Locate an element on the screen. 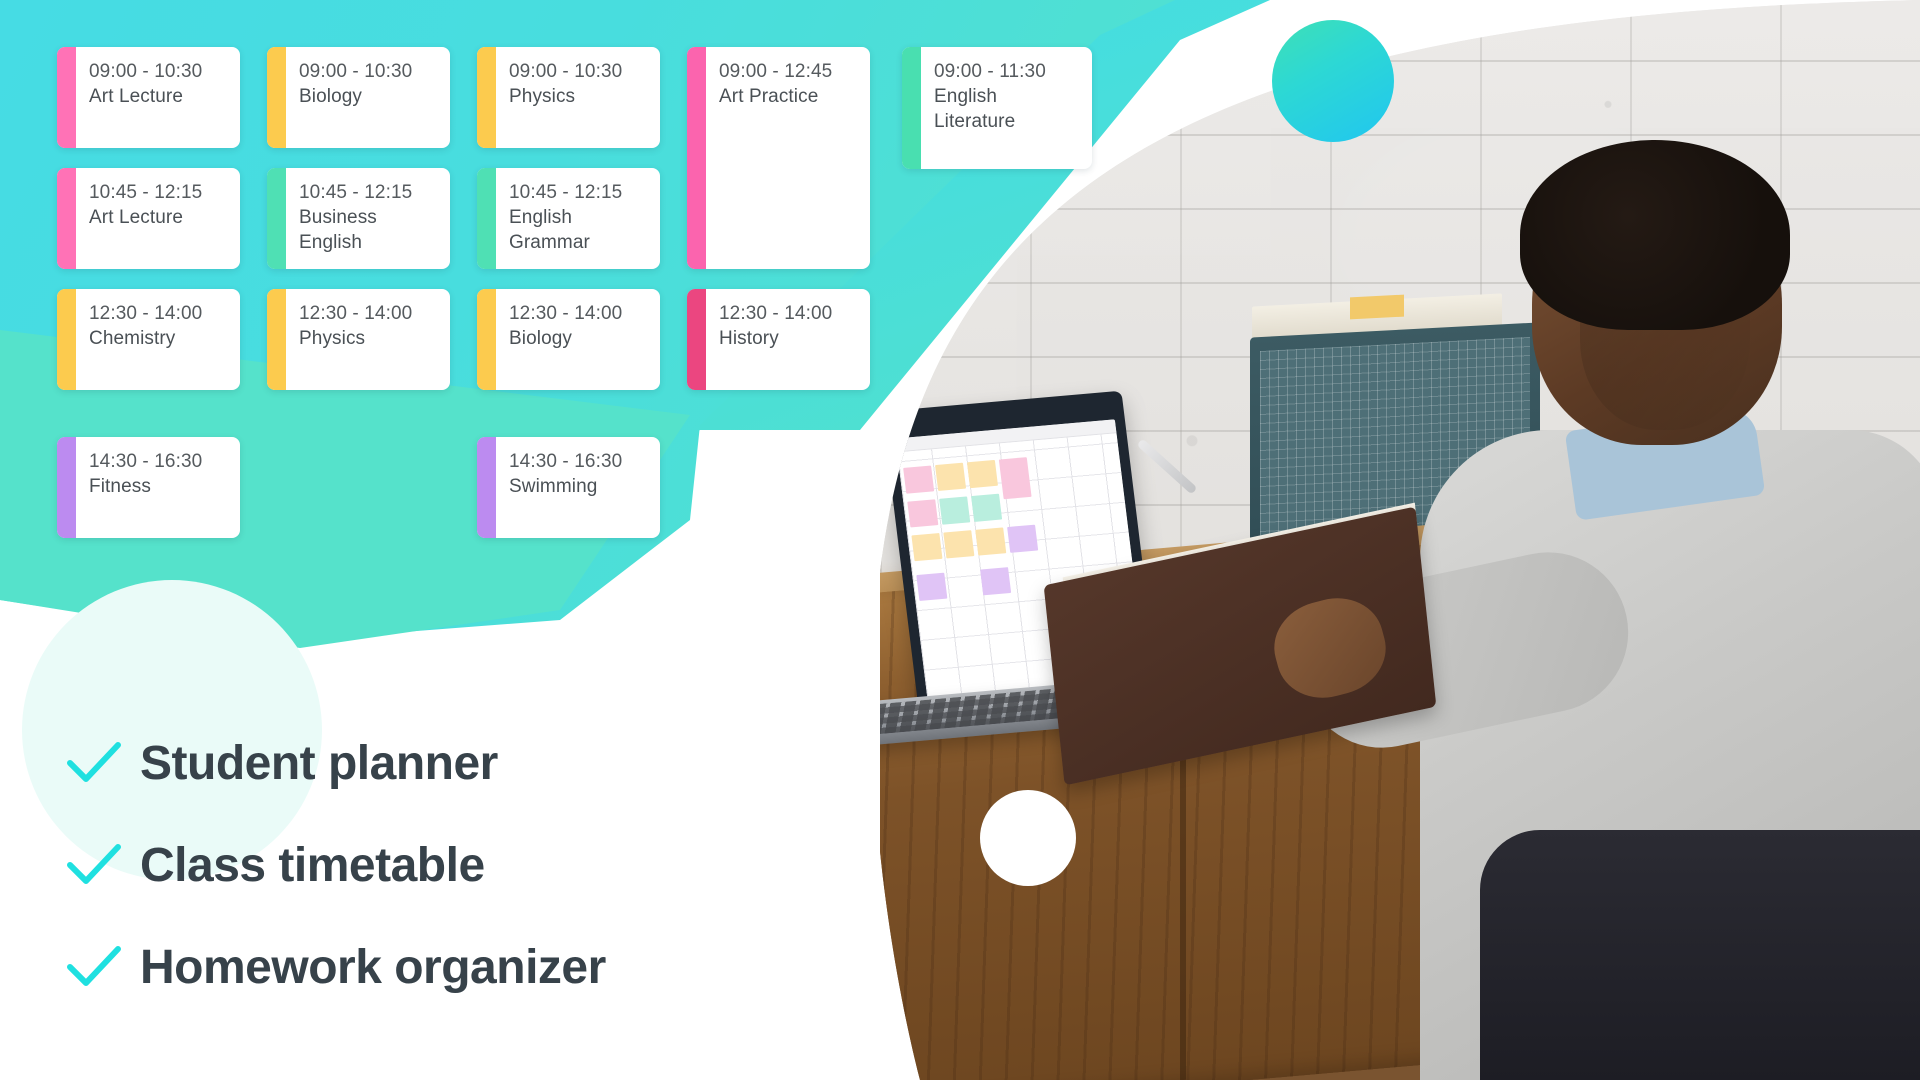  schedule-card-title: Business English is located at coordinates (338, 230).